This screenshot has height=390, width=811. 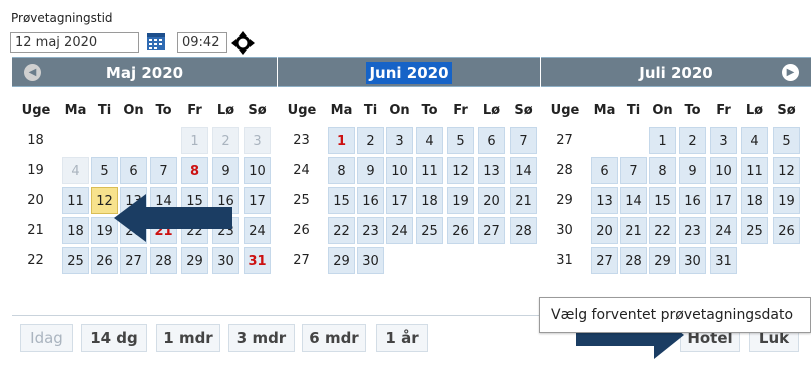 I want to click on quick-range-button: Idag, so click(x=46, y=338).